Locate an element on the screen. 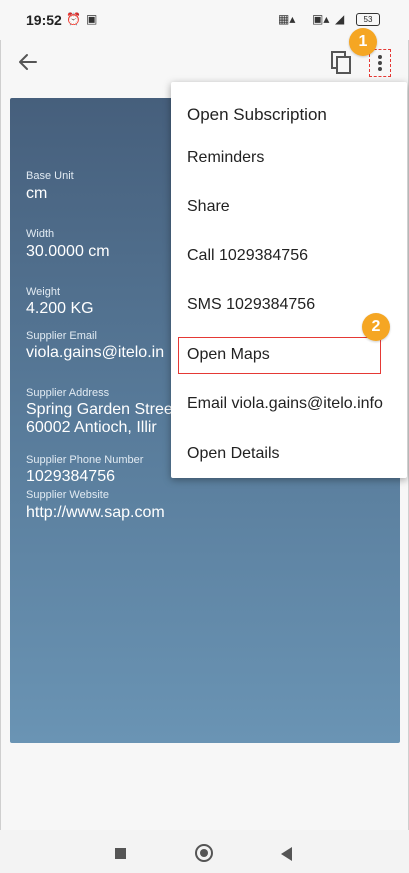 This screenshot has height=873, width=409. step-1-callout: 1 is located at coordinates (363, 42).